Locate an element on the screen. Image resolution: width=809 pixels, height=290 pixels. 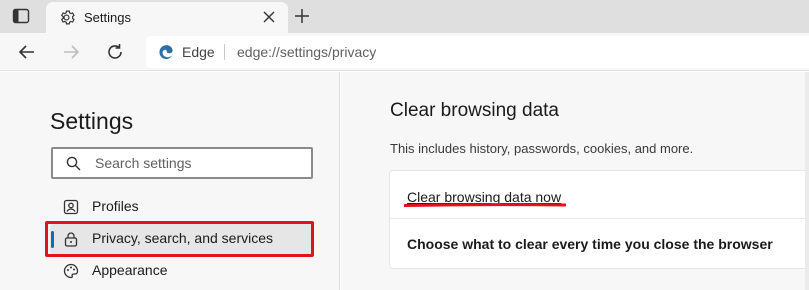
site-identity-label: Edge is located at coordinates (198, 52).